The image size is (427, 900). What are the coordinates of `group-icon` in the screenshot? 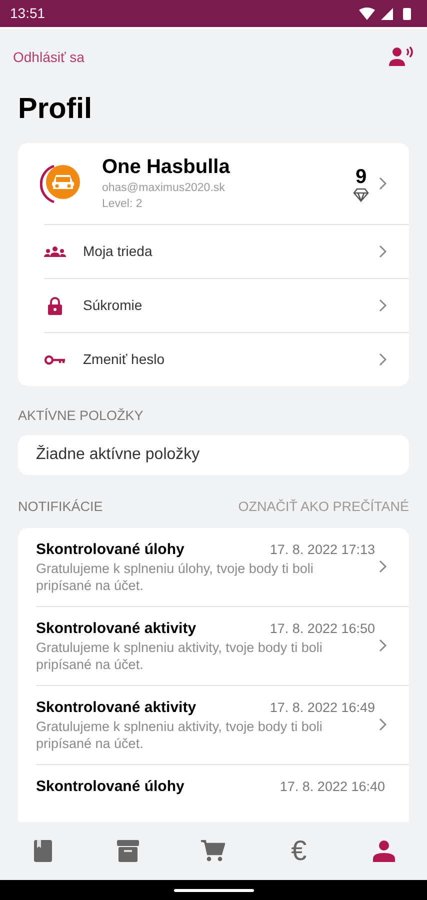 It's located at (55, 252).